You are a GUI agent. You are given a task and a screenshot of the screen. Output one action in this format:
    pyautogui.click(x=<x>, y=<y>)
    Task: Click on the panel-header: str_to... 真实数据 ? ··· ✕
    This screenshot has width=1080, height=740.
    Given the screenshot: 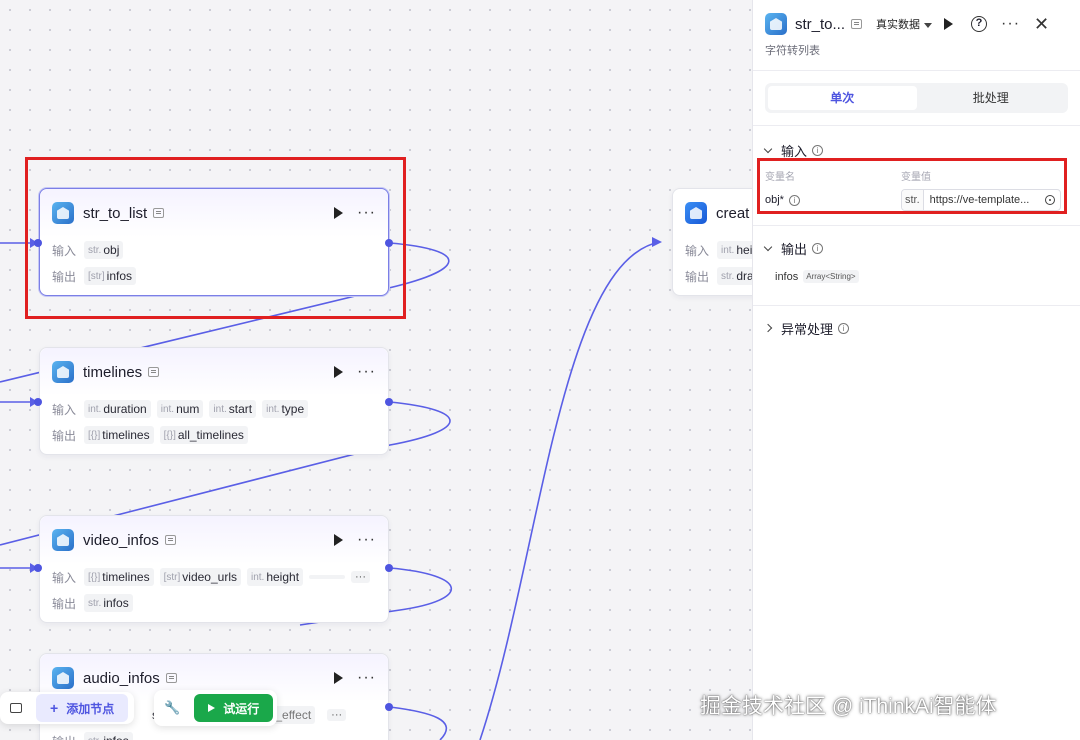 What is the action you would take?
    pyautogui.click(x=916, y=24)
    